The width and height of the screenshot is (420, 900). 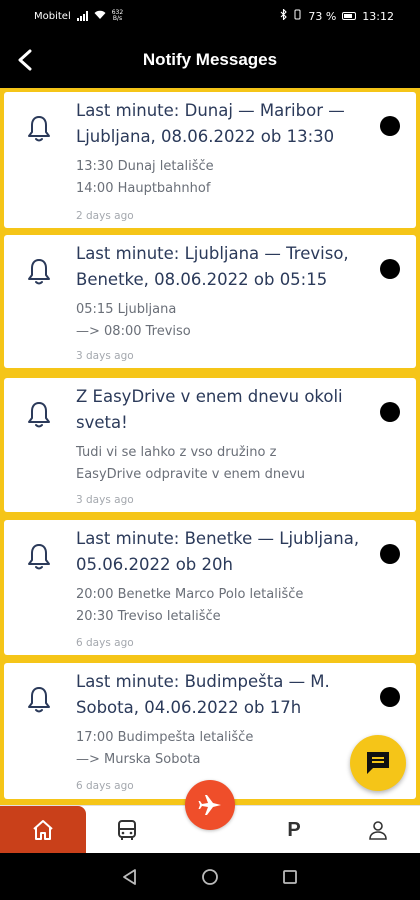 What do you see at coordinates (165, 737) in the screenshot?
I see `body-line: 17:00 Budimpešta letališče` at bounding box center [165, 737].